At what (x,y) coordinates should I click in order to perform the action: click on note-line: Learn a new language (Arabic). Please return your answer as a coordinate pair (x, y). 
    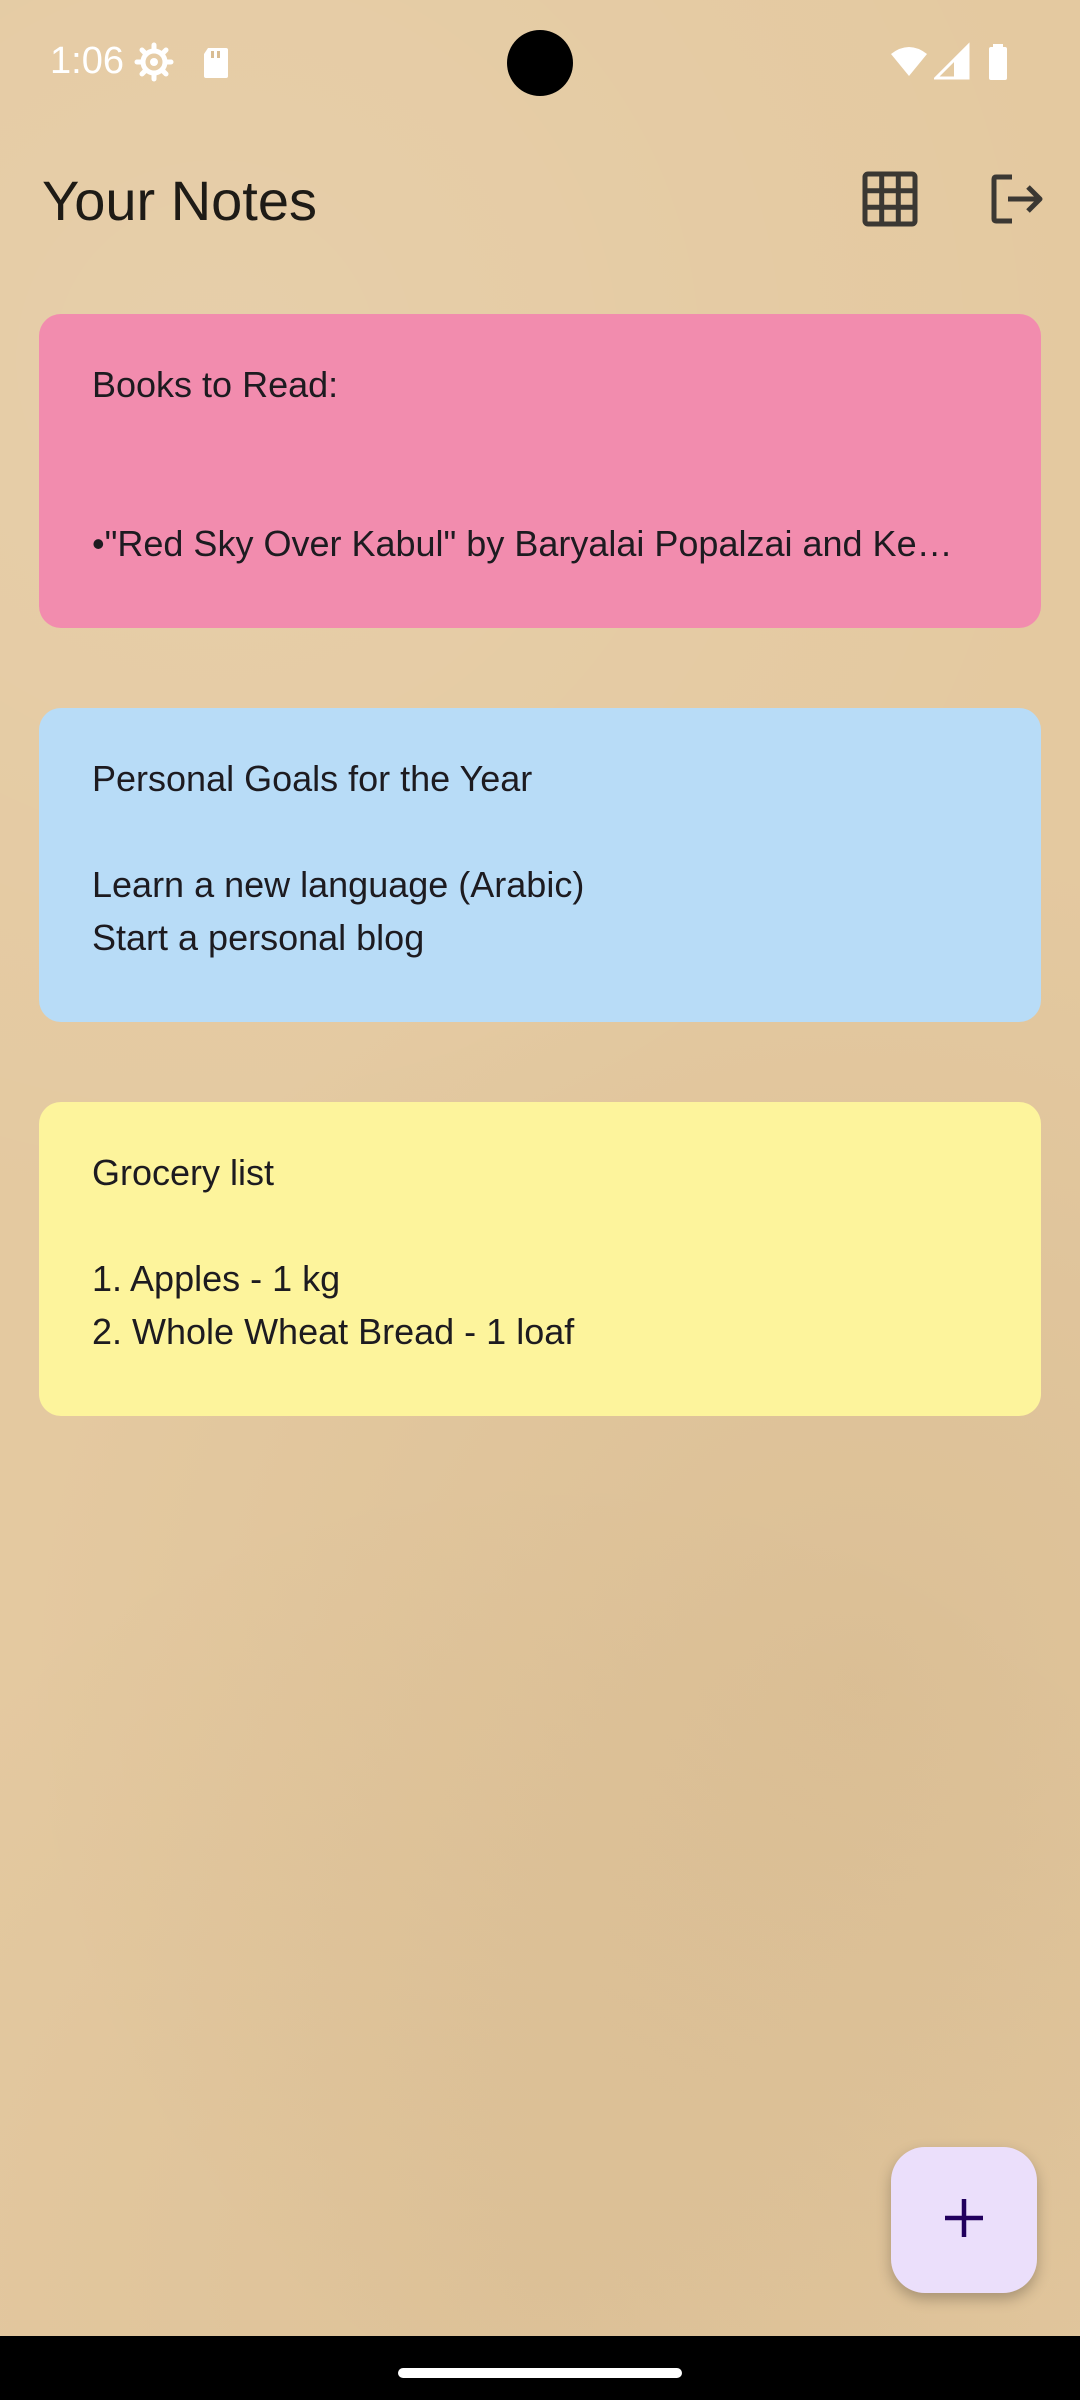
    Looking at the image, I should click on (338, 884).